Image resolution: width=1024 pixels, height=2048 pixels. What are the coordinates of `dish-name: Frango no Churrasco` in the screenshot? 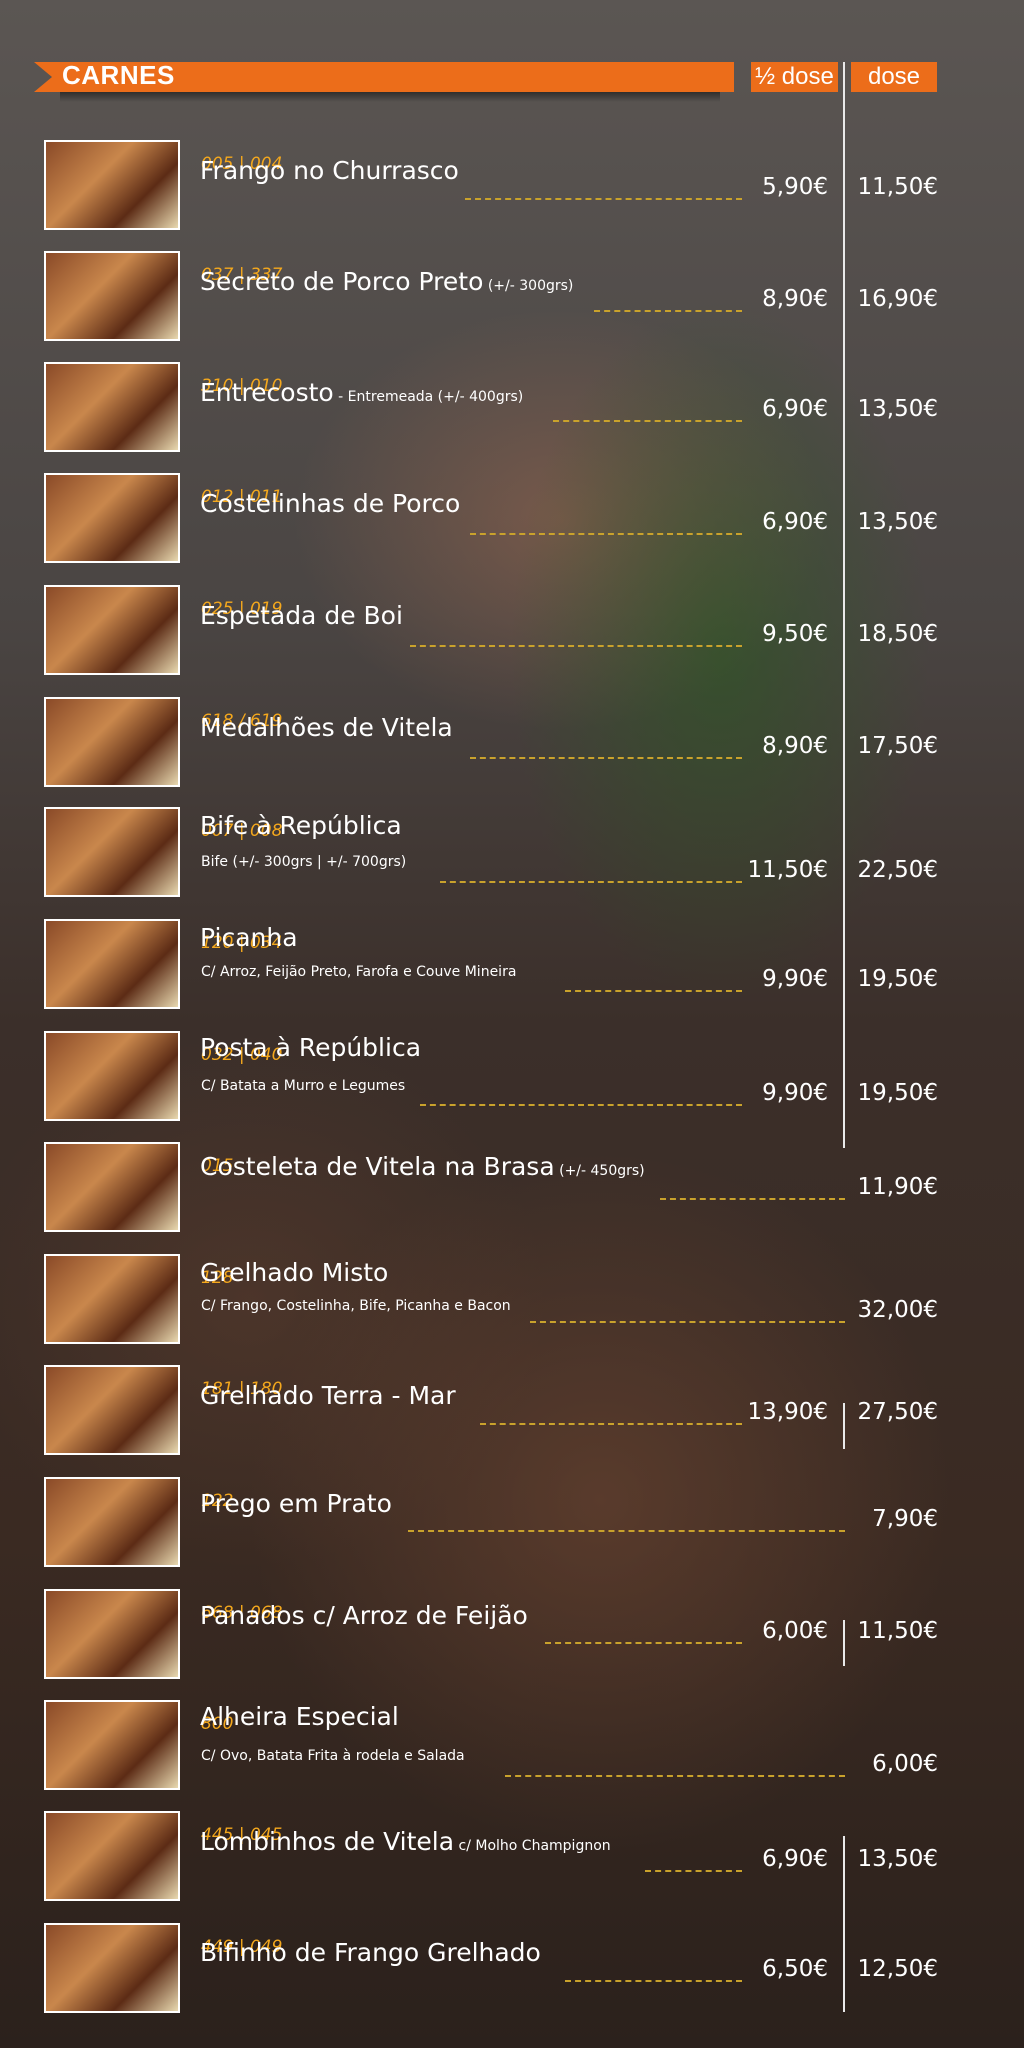 It's located at (329, 170).